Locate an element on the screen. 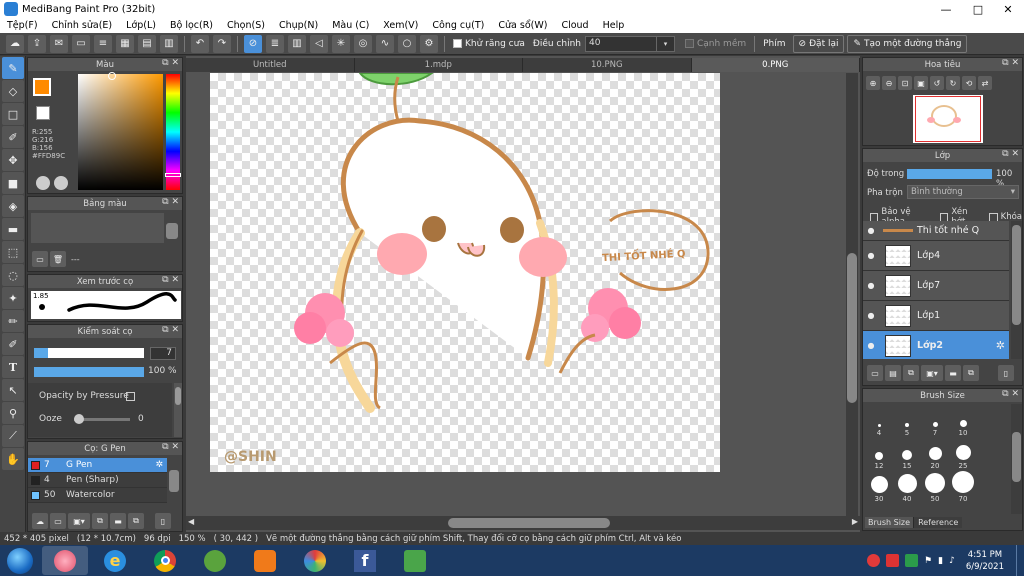 The image size is (1024, 576). canvas-horizontal-scrollbar: ◀ ▶ is located at coordinates (523, 523).